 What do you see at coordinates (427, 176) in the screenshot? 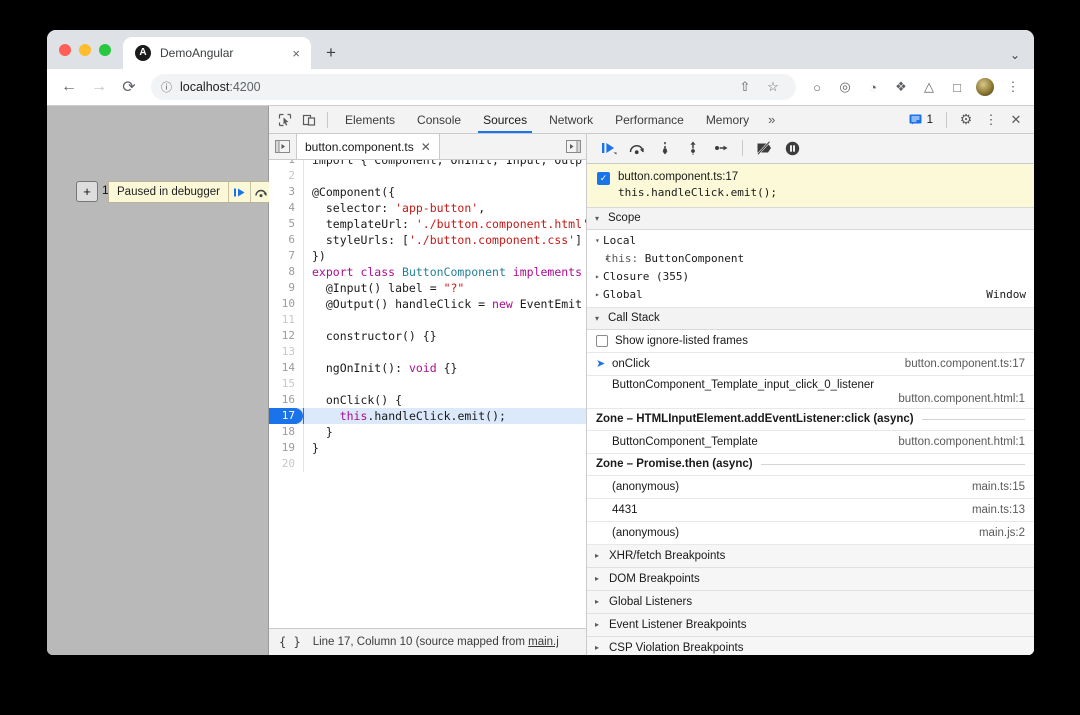
I see `code-line: 2` at bounding box center [427, 176].